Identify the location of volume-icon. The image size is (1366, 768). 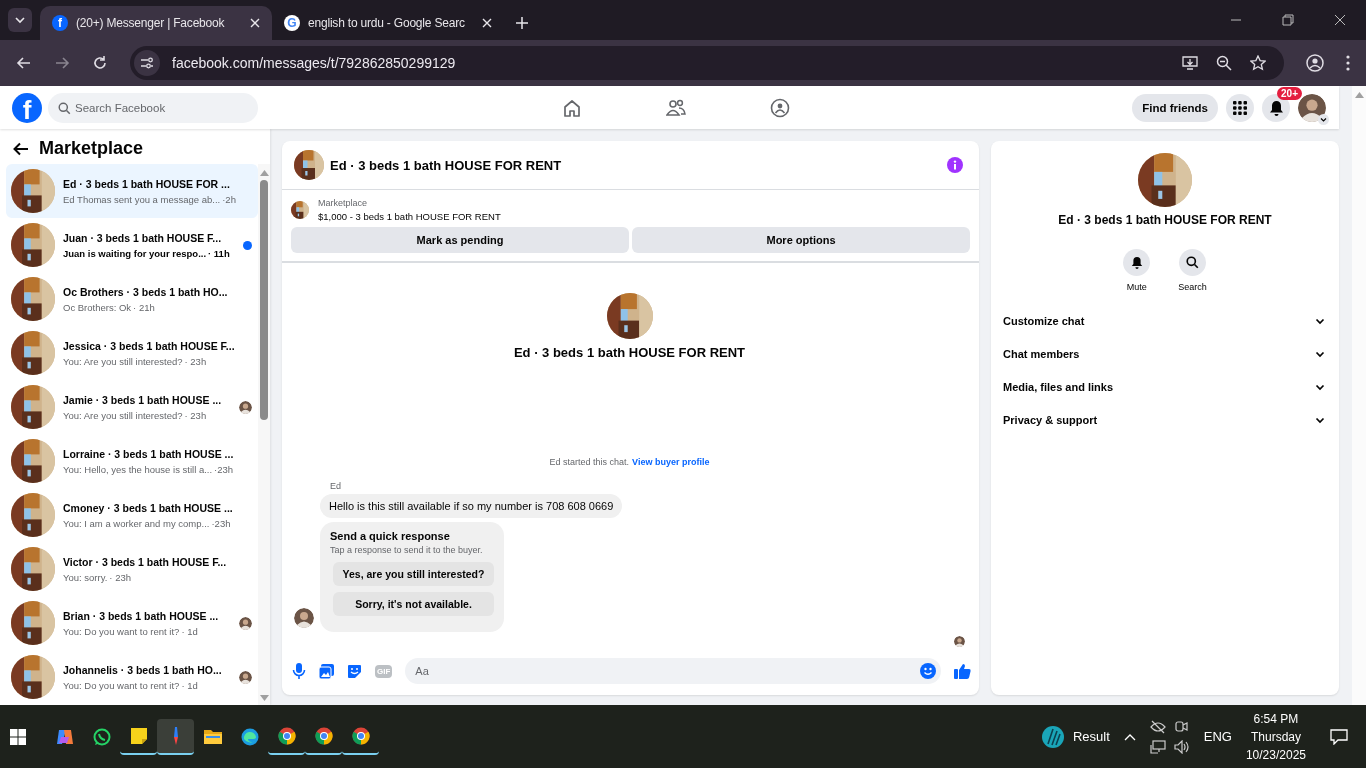
(1181, 746).